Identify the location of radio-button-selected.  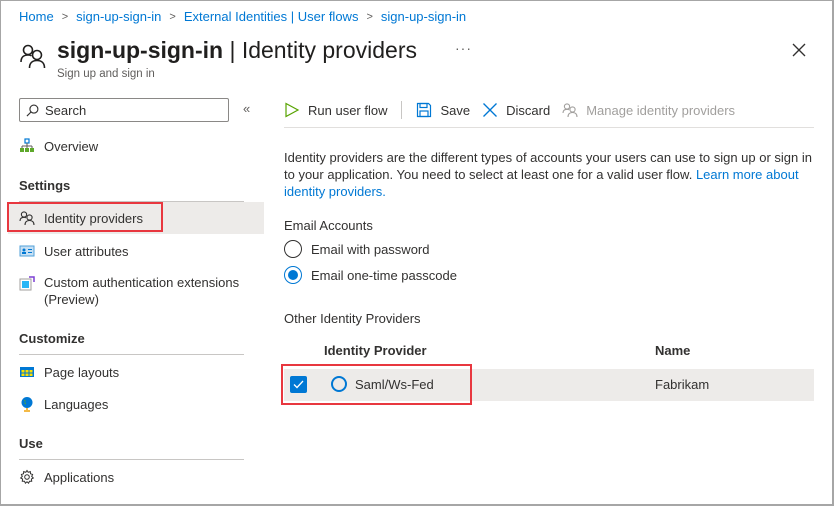
(293, 275).